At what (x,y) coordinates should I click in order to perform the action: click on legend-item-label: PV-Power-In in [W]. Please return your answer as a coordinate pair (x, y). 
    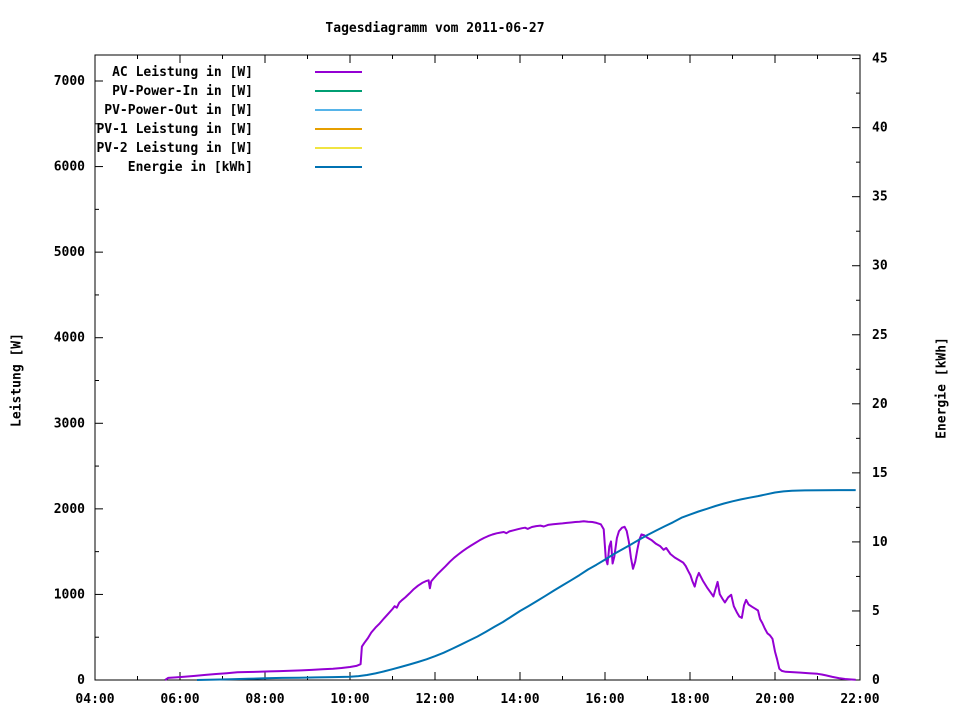
    Looking at the image, I should click on (182, 91).